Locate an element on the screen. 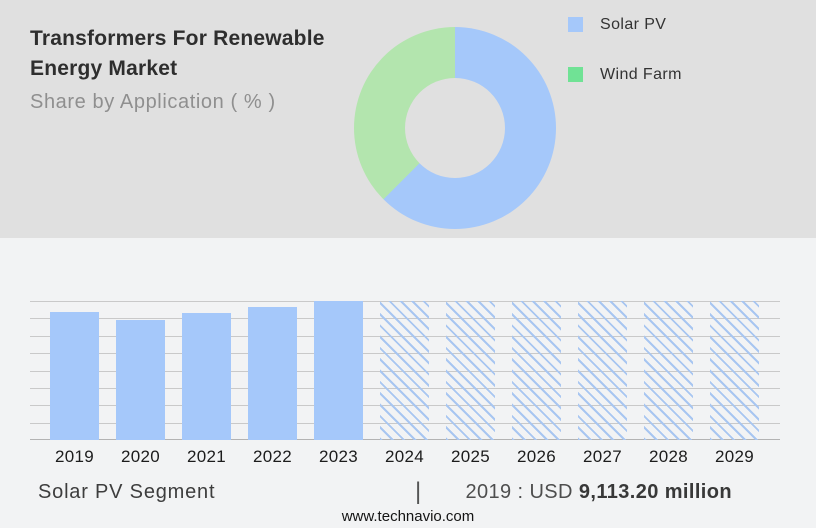  x-axis-label-2026: 2026 is located at coordinates (536, 456).